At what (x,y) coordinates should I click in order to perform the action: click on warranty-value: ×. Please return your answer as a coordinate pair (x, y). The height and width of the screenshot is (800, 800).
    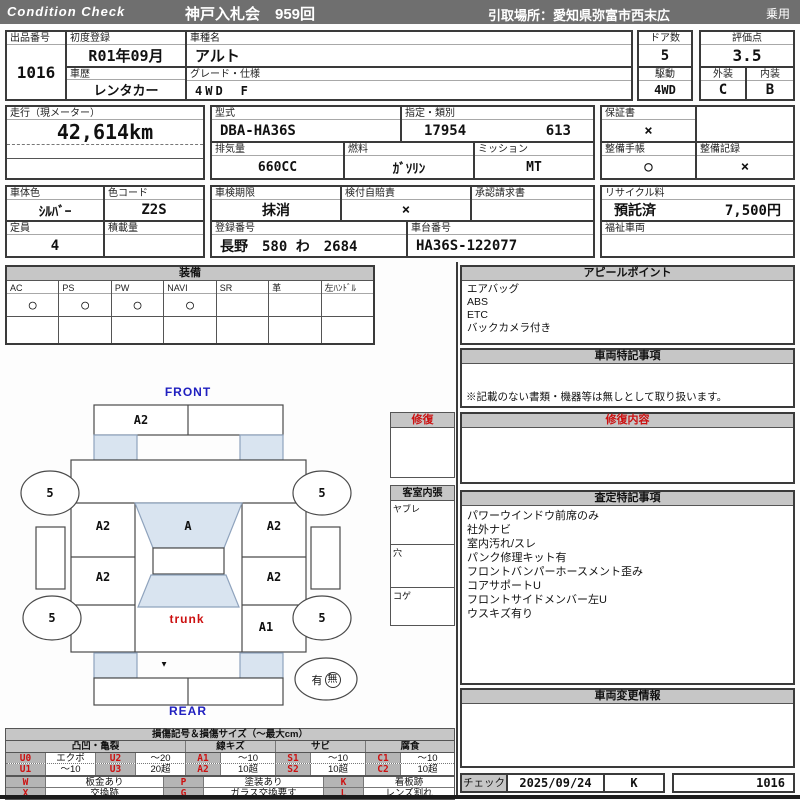
    Looking at the image, I should click on (648, 130).